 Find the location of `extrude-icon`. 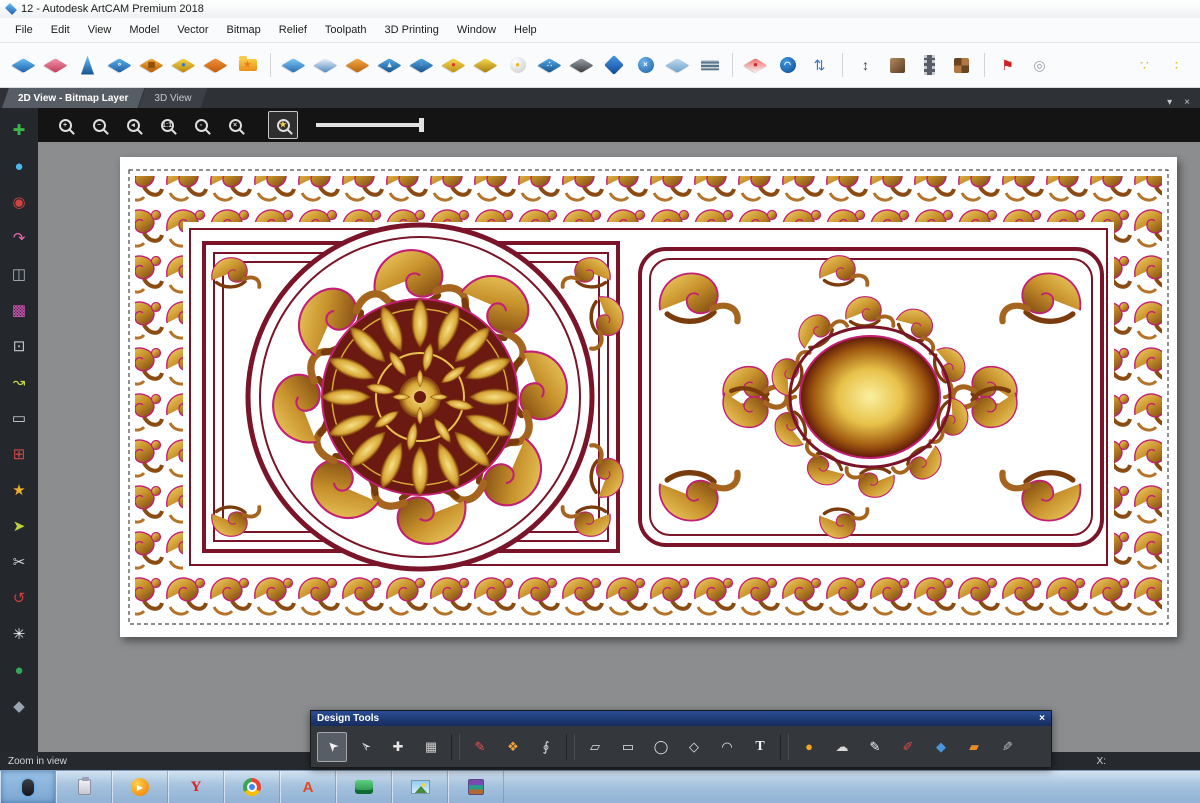

extrude-icon is located at coordinates (215, 65).